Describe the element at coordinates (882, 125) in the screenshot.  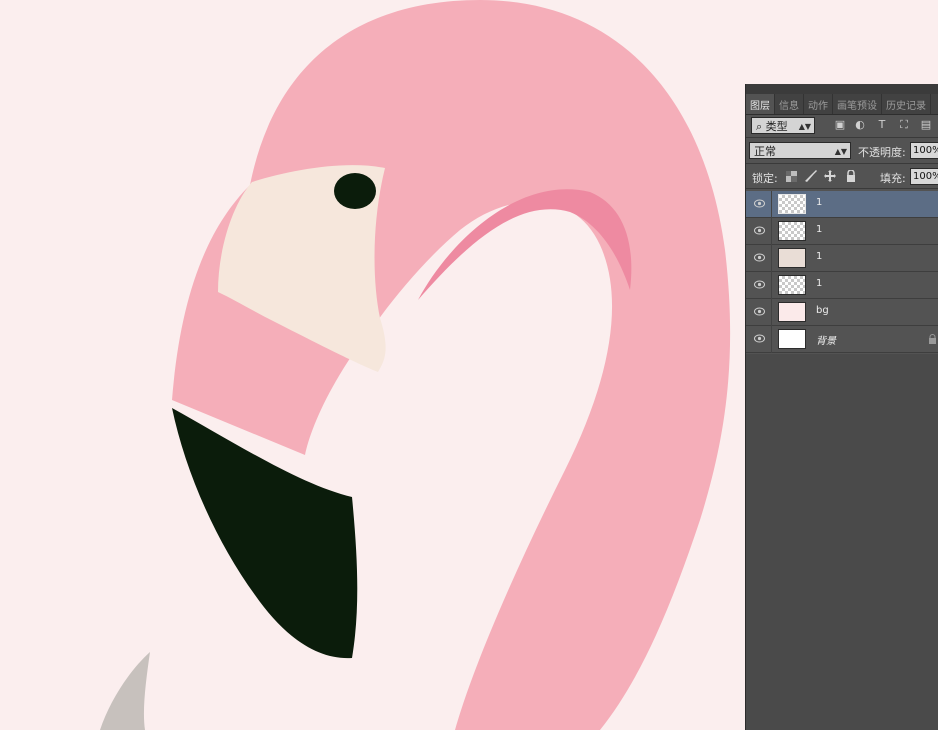
I see `type-filter-icon: T` at that location.